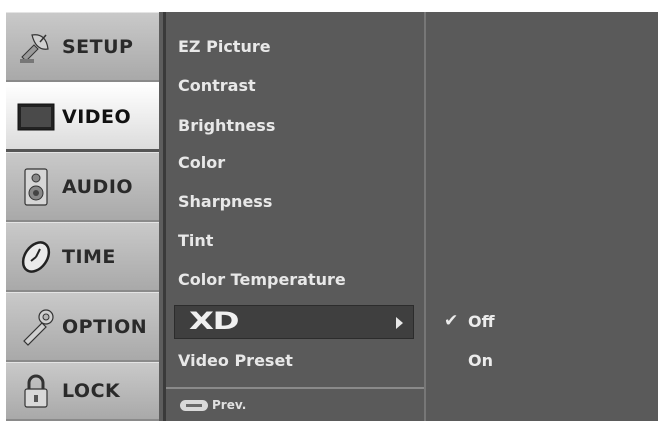  Describe the element at coordinates (36, 391) in the screenshot. I see `padlock-icon` at that location.